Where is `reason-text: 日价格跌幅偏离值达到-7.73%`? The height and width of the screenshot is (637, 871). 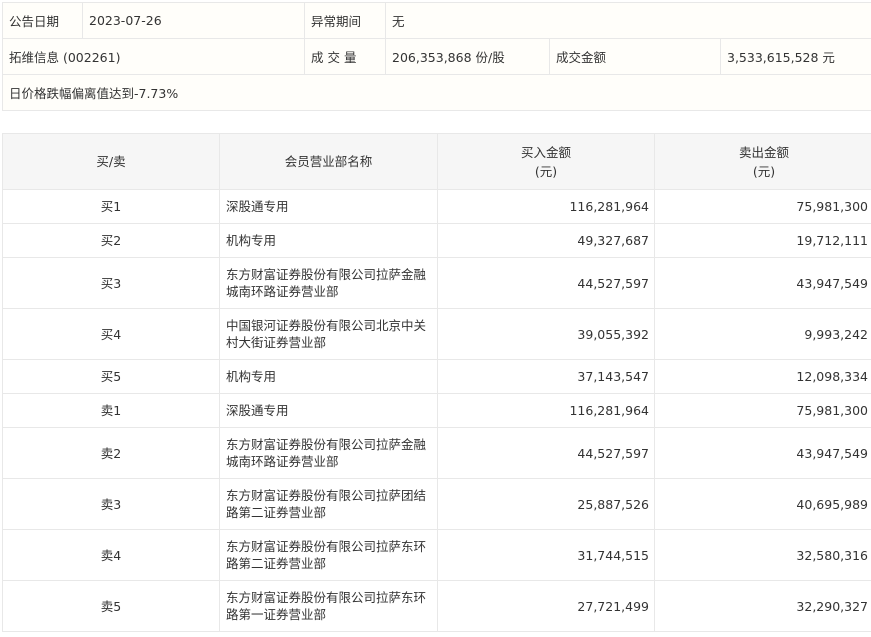 reason-text: 日价格跌幅偏离值达到-7.73% is located at coordinates (436, 92).